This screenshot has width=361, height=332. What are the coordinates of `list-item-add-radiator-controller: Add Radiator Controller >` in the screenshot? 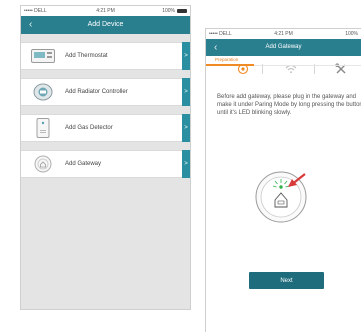 It's located at (105, 92).